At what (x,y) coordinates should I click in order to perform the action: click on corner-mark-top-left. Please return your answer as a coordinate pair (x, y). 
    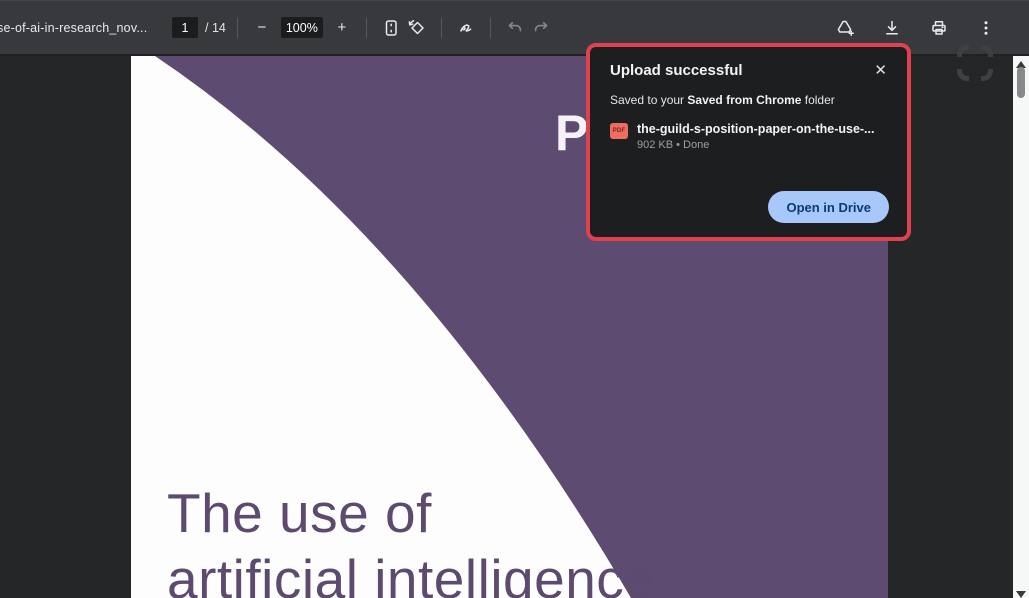
    Looking at the image, I should click on (963, 51).